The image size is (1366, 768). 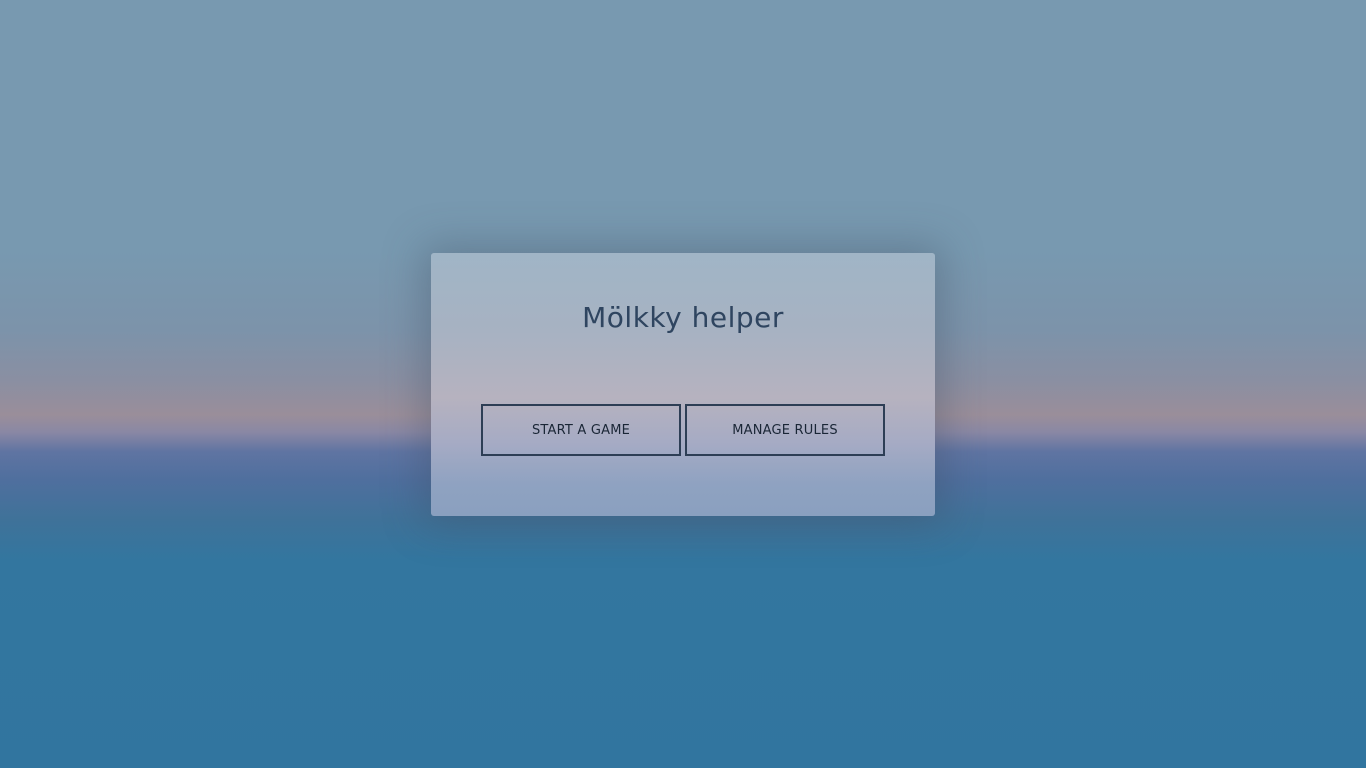 What do you see at coordinates (683, 317) in the screenshot?
I see `app-title: Mölkky helper` at bounding box center [683, 317].